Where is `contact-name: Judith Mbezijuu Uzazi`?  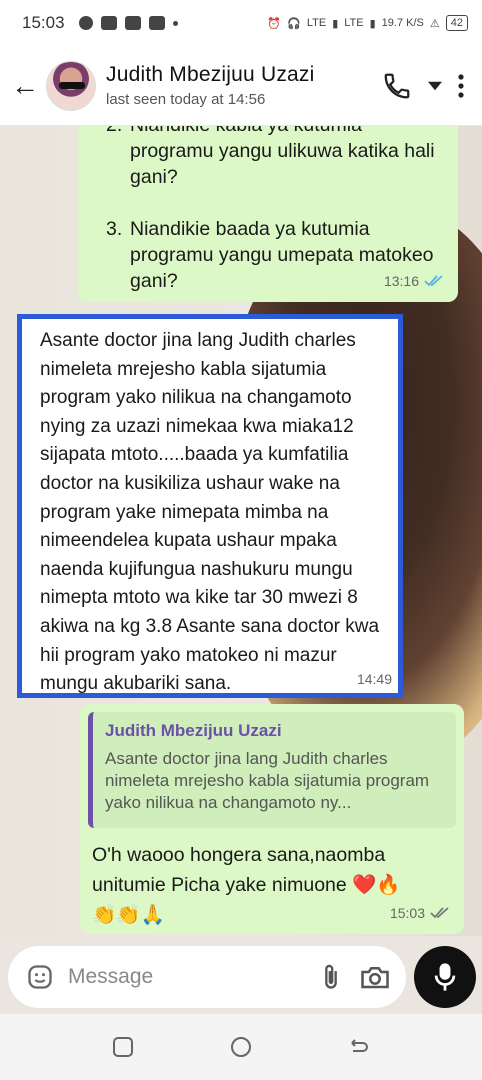
contact-name: Judith Mbezijuu Uzazi is located at coordinates (210, 74).